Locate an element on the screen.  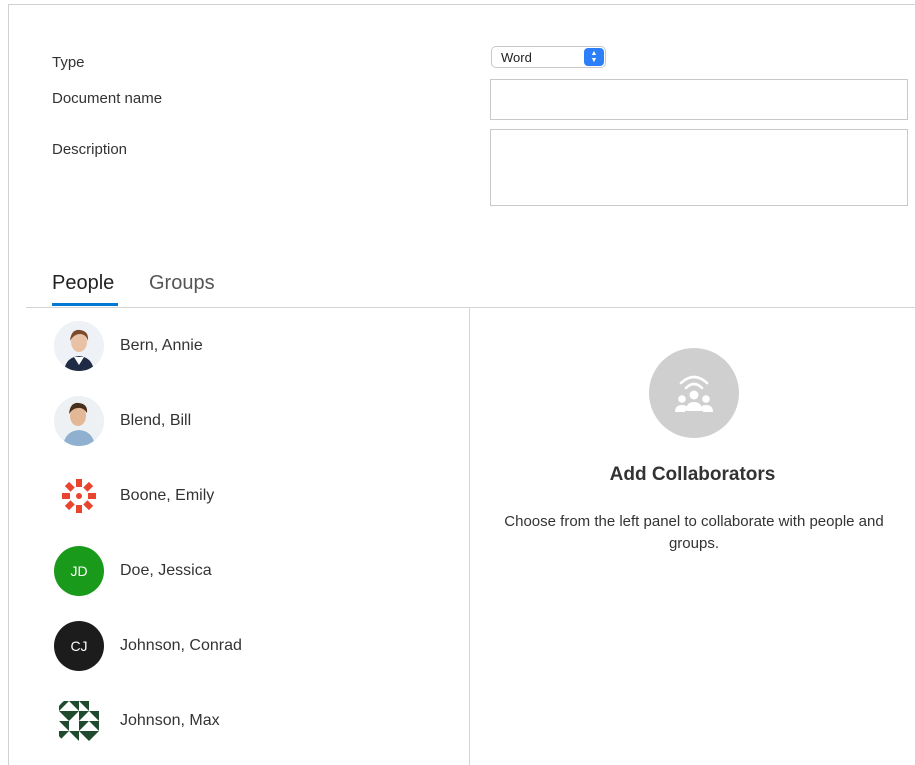
tabs-divider is located at coordinates (470, 307).